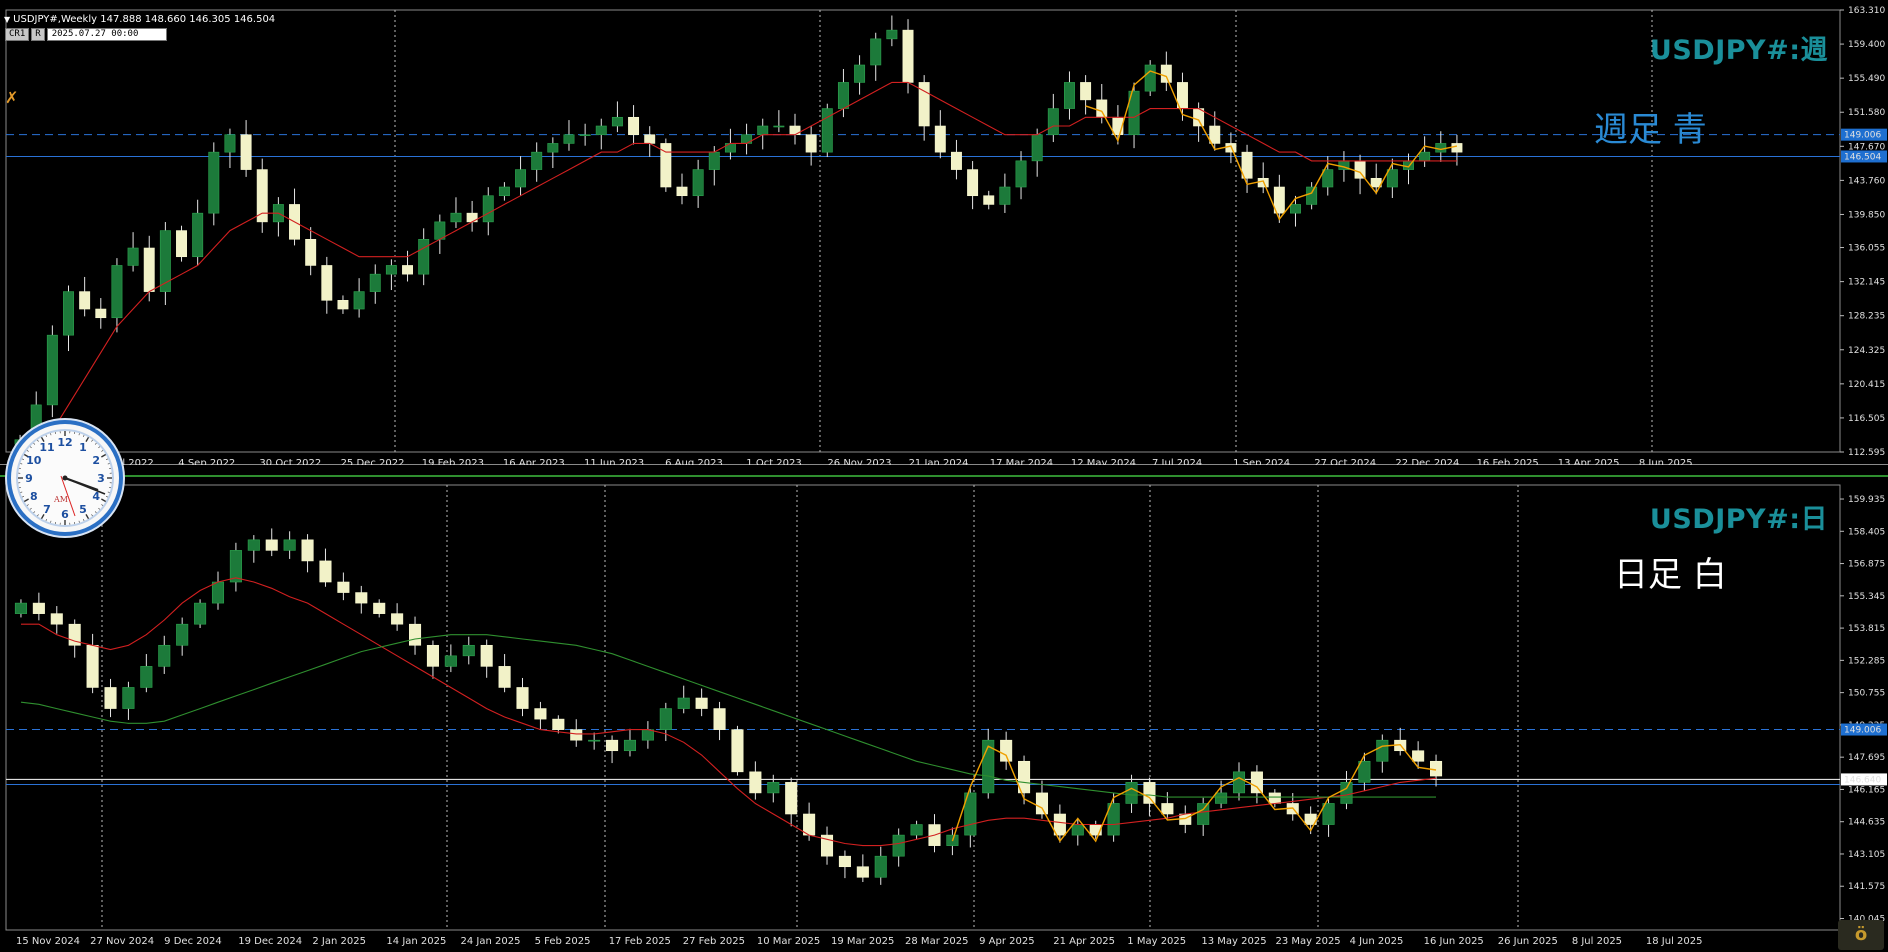 Image resolution: width=1888 pixels, height=952 pixels. Describe the element at coordinates (96, 460) in the screenshot. I see `clock-number: 2` at that location.